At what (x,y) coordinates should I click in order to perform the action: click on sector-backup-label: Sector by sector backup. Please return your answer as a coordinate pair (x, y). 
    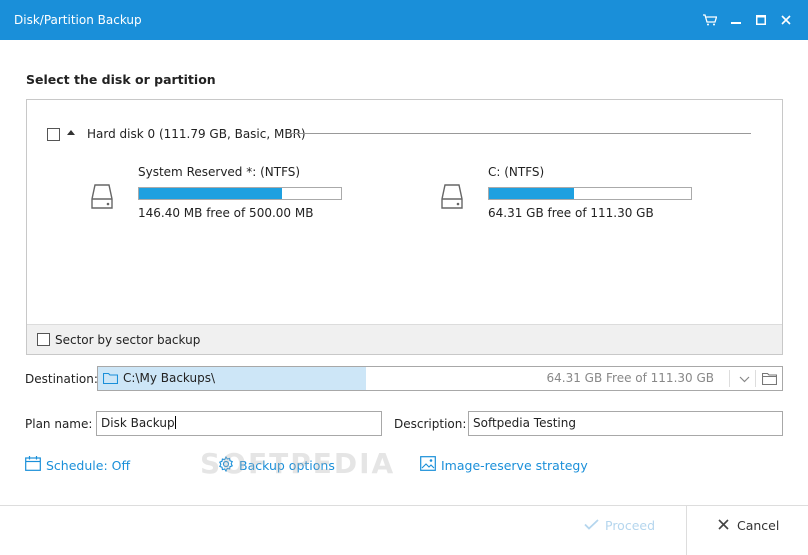
    Looking at the image, I should click on (128, 340).